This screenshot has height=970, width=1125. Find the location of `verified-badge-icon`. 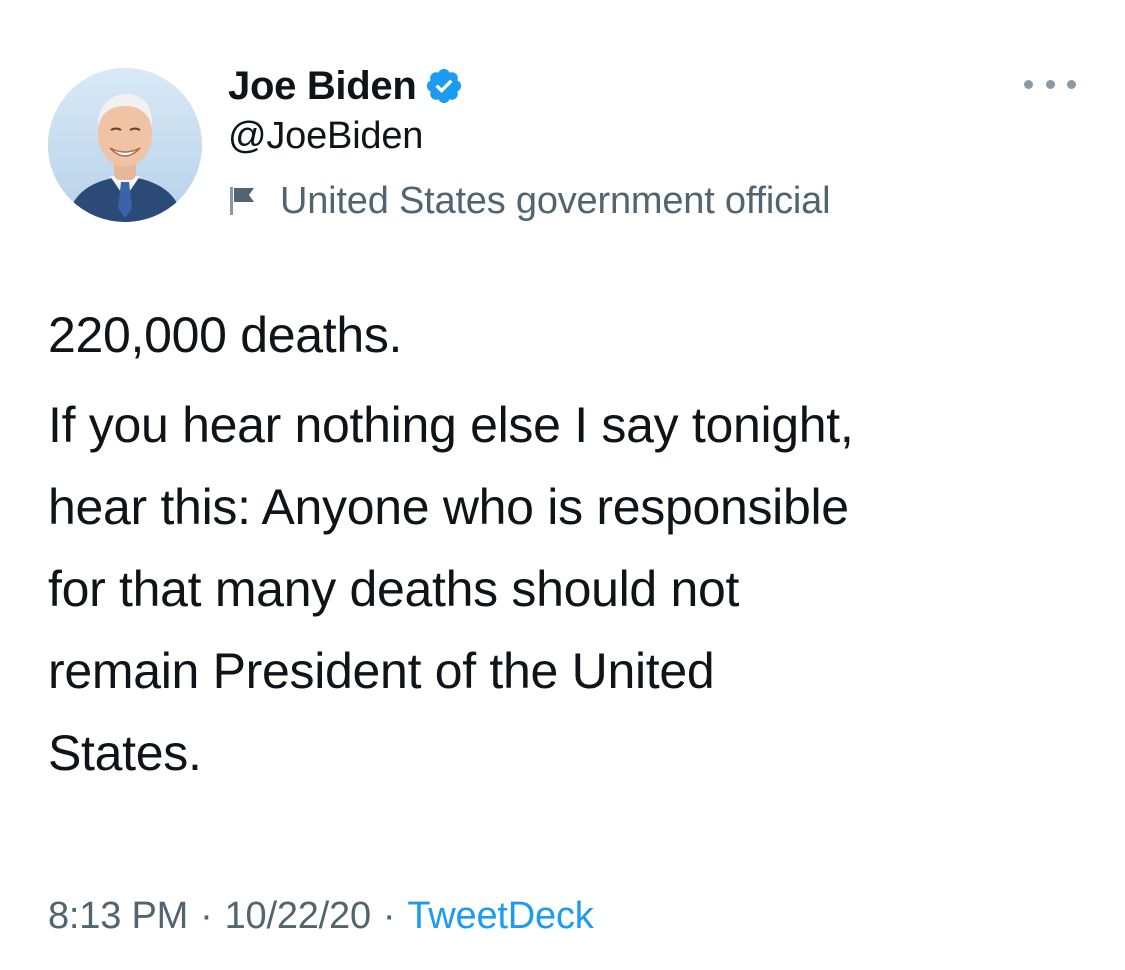

verified-badge-icon is located at coordinates (444, 86).